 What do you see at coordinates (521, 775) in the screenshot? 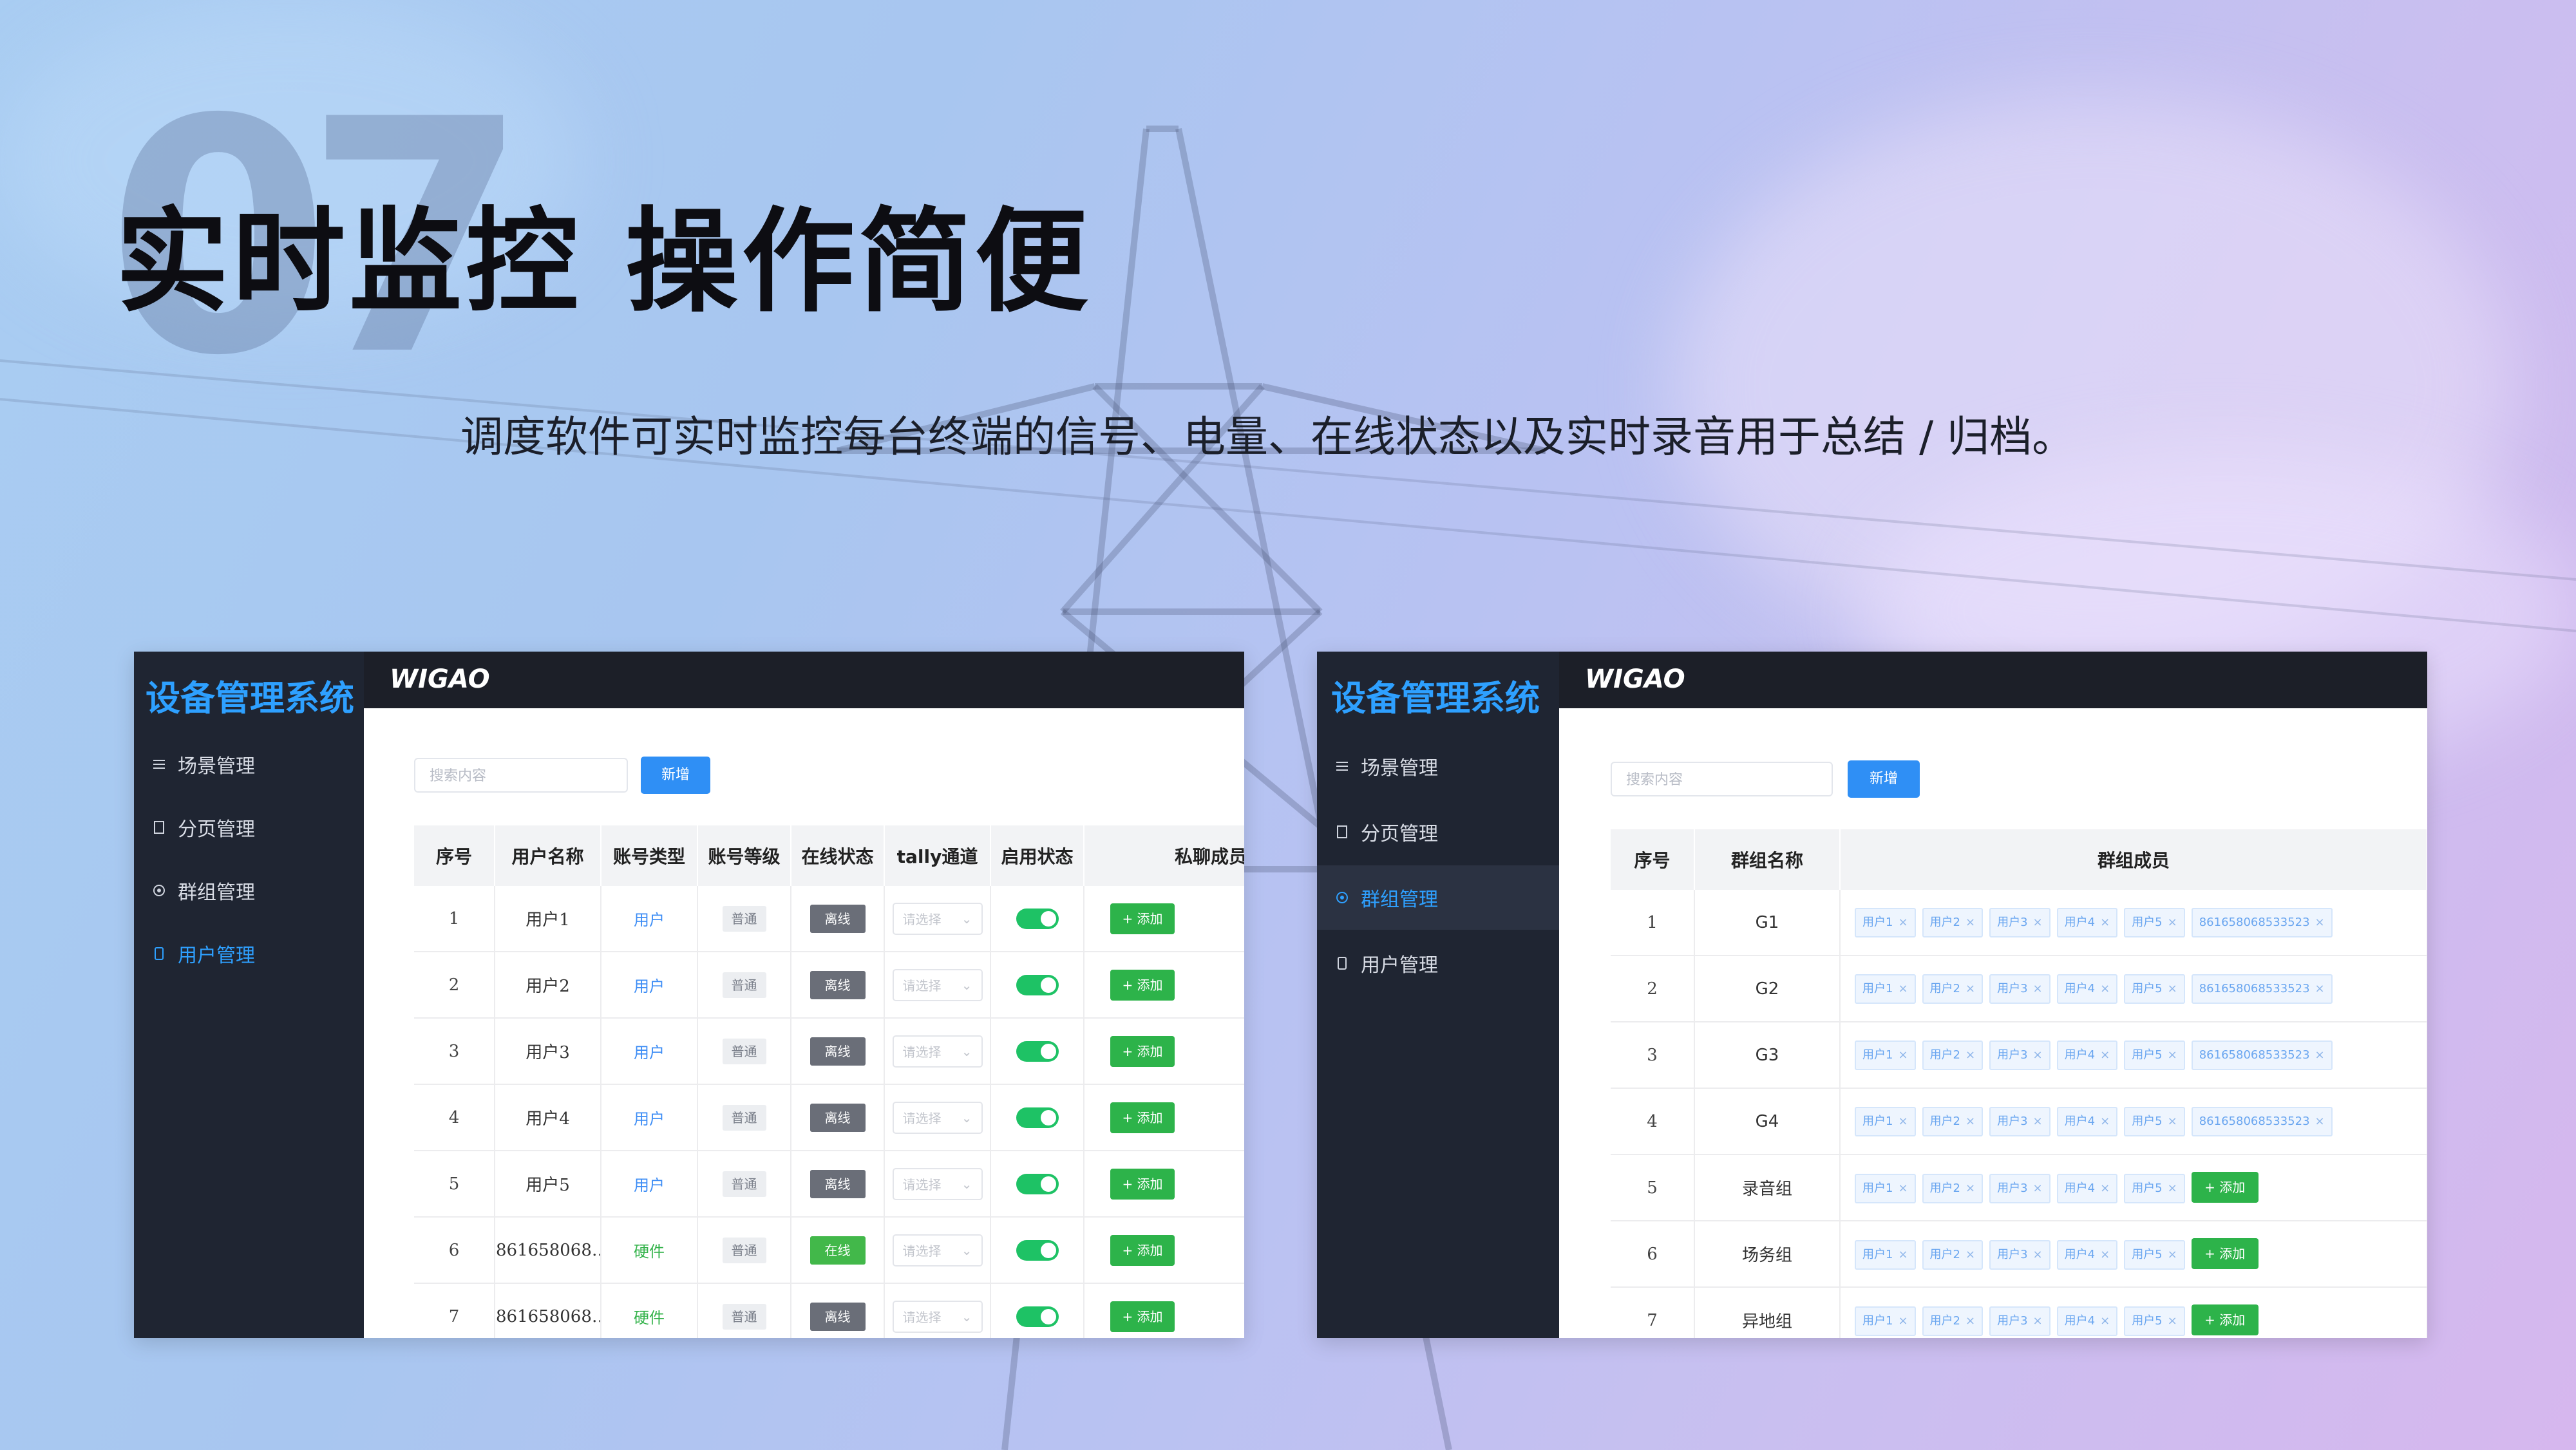
I see `search-input: 搜索内容` at bounding box center [521, 775].